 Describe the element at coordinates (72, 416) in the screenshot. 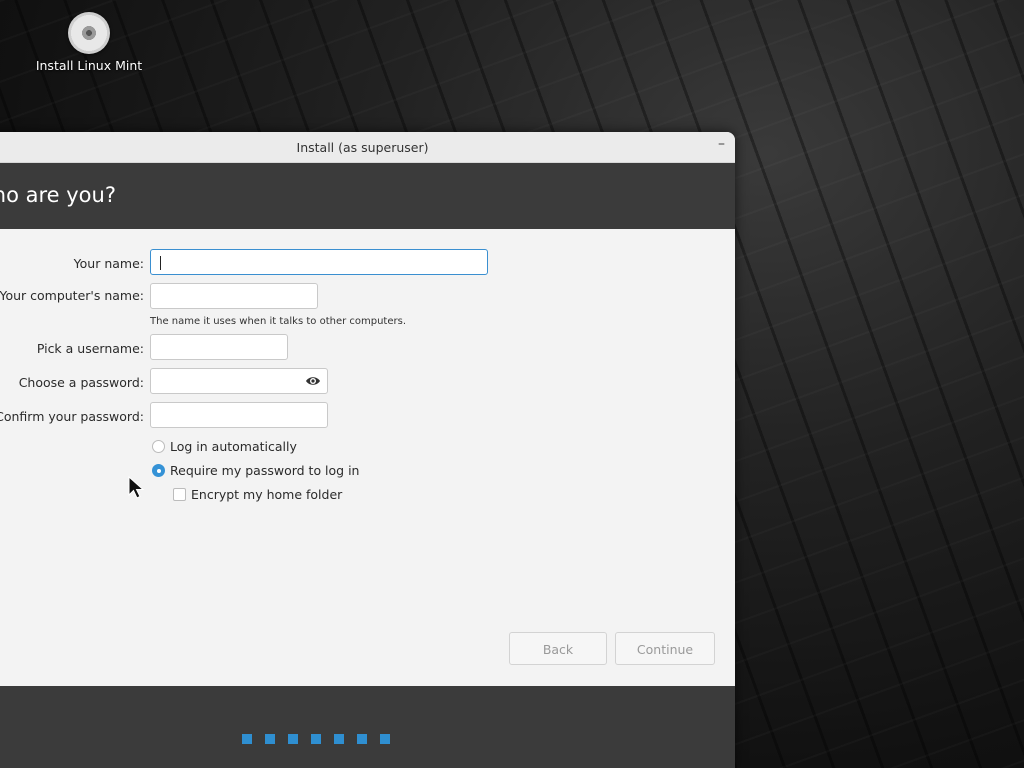

I see `confirm-password-label: Confirm your password:` at that location.